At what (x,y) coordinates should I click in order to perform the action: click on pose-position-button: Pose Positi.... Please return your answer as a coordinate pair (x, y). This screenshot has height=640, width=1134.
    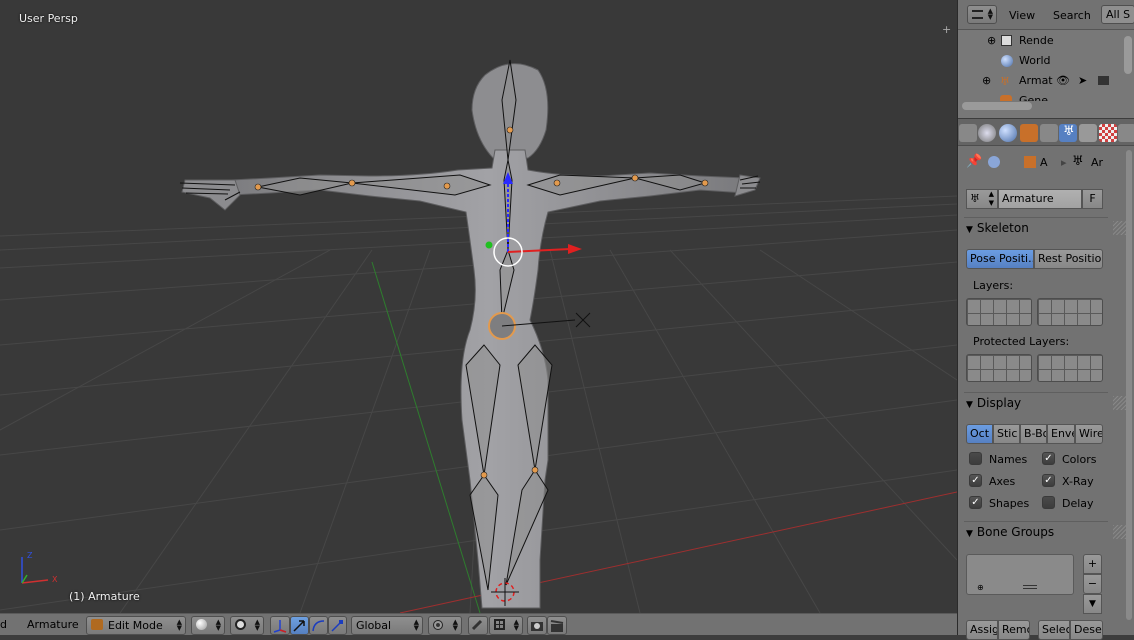
    Looking at the image, I should click on (1000, 259).